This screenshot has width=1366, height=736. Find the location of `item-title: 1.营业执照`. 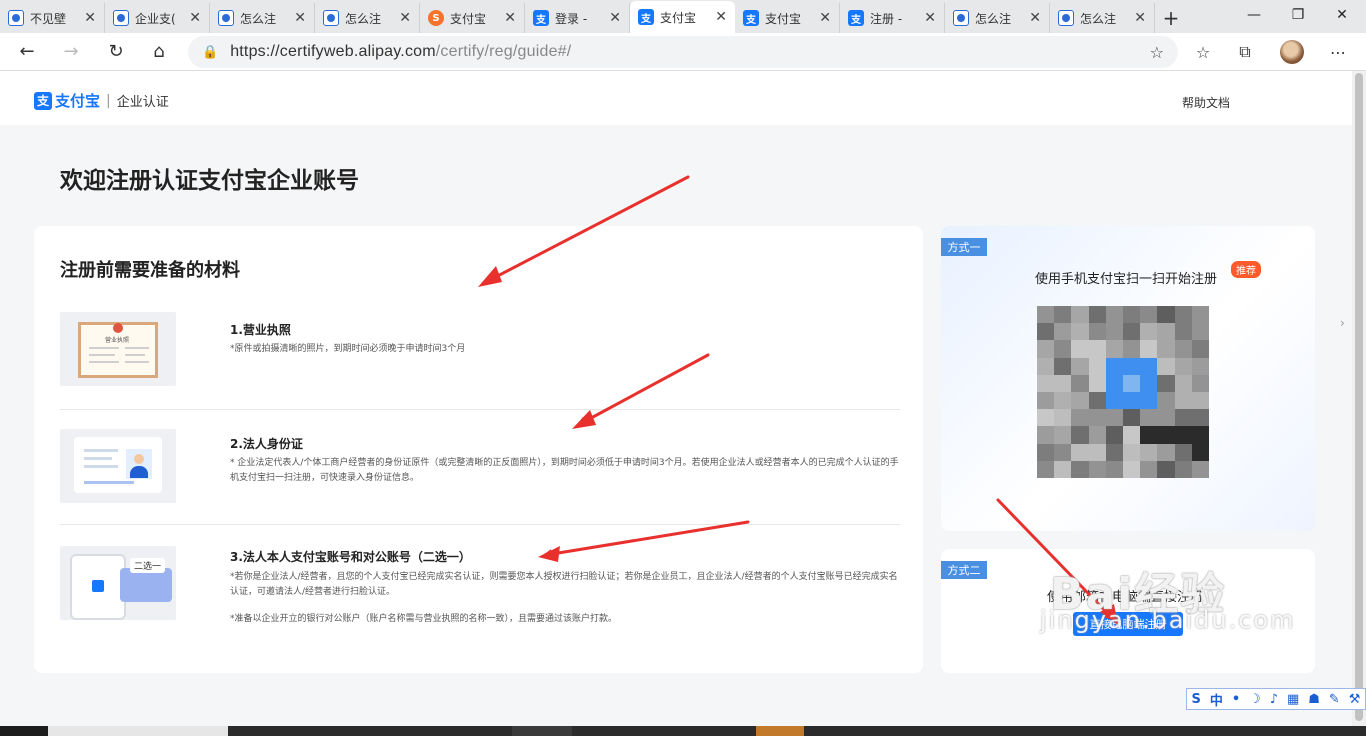

item-title: 1.营业执照 is located at coordinates (260, 330).